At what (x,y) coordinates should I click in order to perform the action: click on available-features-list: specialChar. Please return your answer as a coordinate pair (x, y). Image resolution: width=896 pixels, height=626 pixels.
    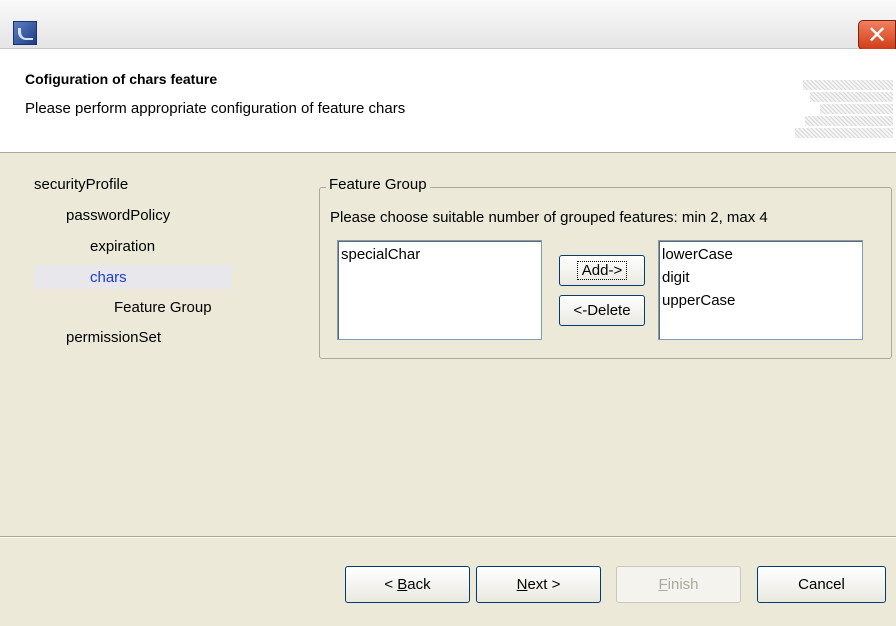
    Looking at the image, I should click on (439, 290).